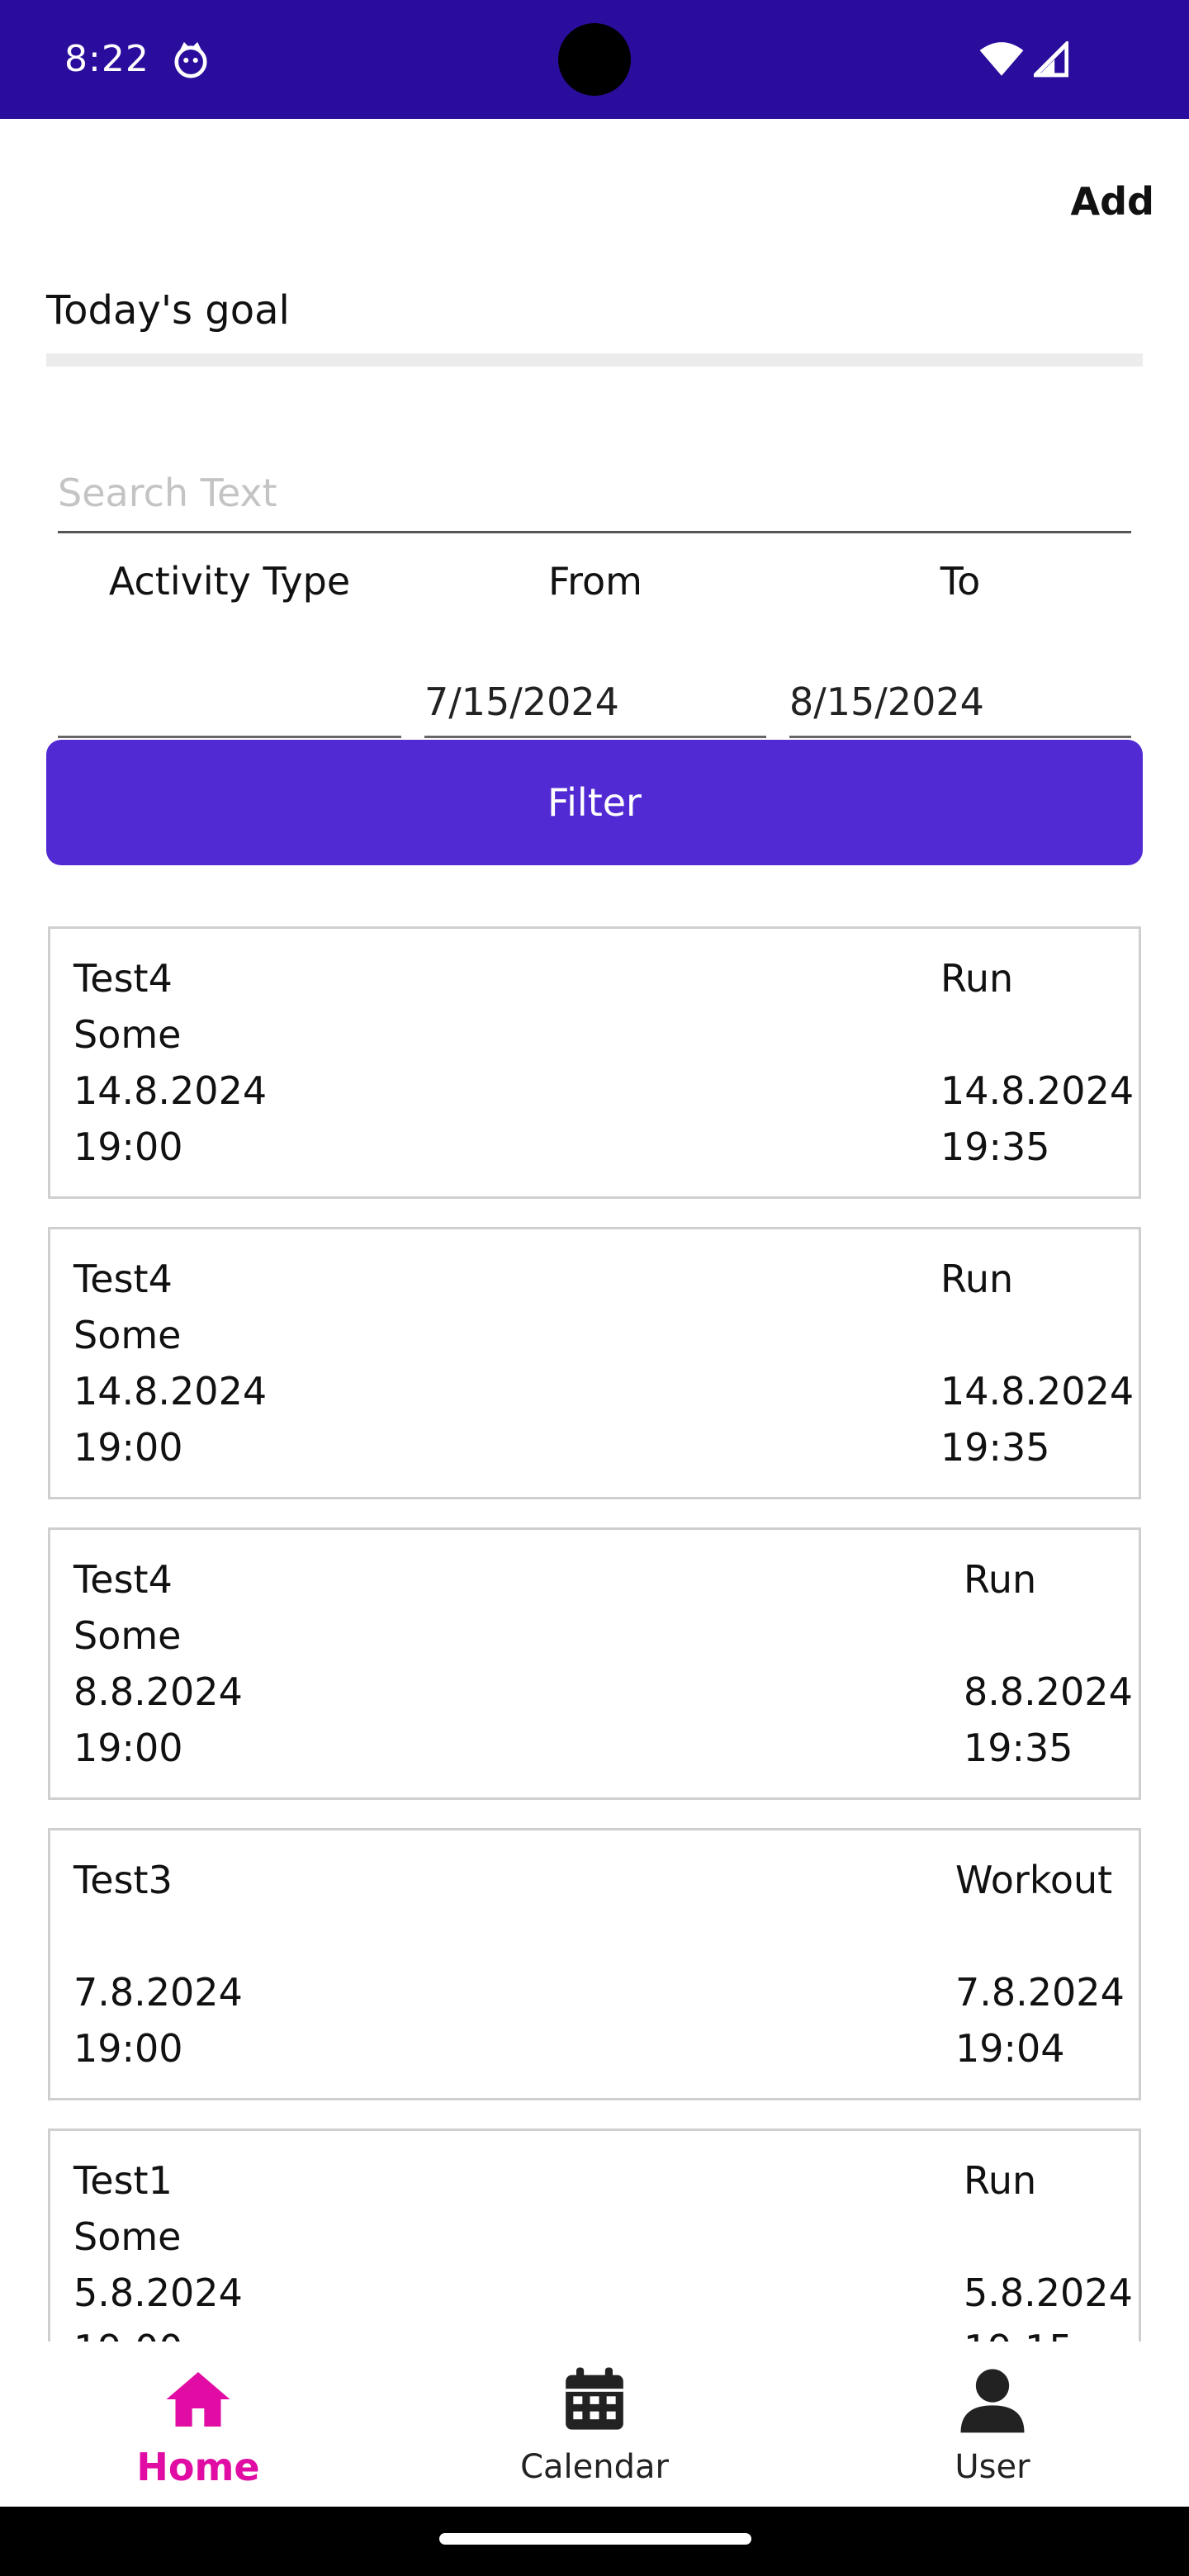  I want to click on from-label: From, so click(595, 581).